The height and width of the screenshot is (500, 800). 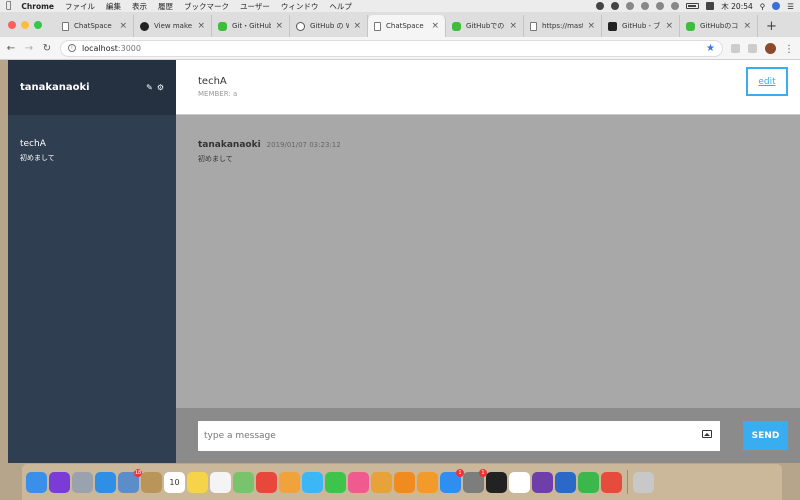 What do you see at coordinates (340, 6) in the screenshot?
I see `menu-help: ヘルプ` at bounding box center [340, 6].